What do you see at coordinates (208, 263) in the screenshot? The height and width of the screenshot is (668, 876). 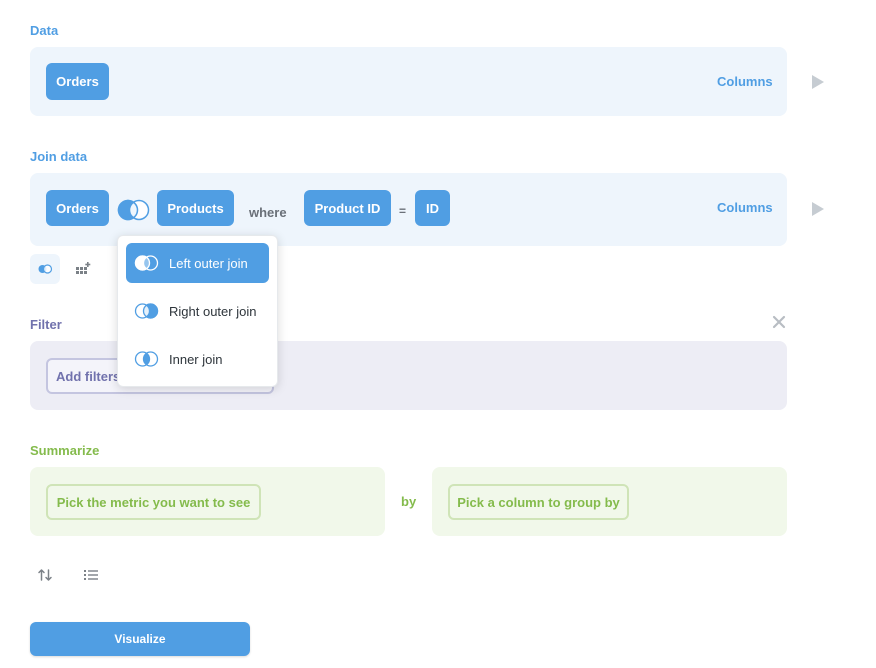 I see `join-option-label: Left outer join` at bounding box center [208, 263].